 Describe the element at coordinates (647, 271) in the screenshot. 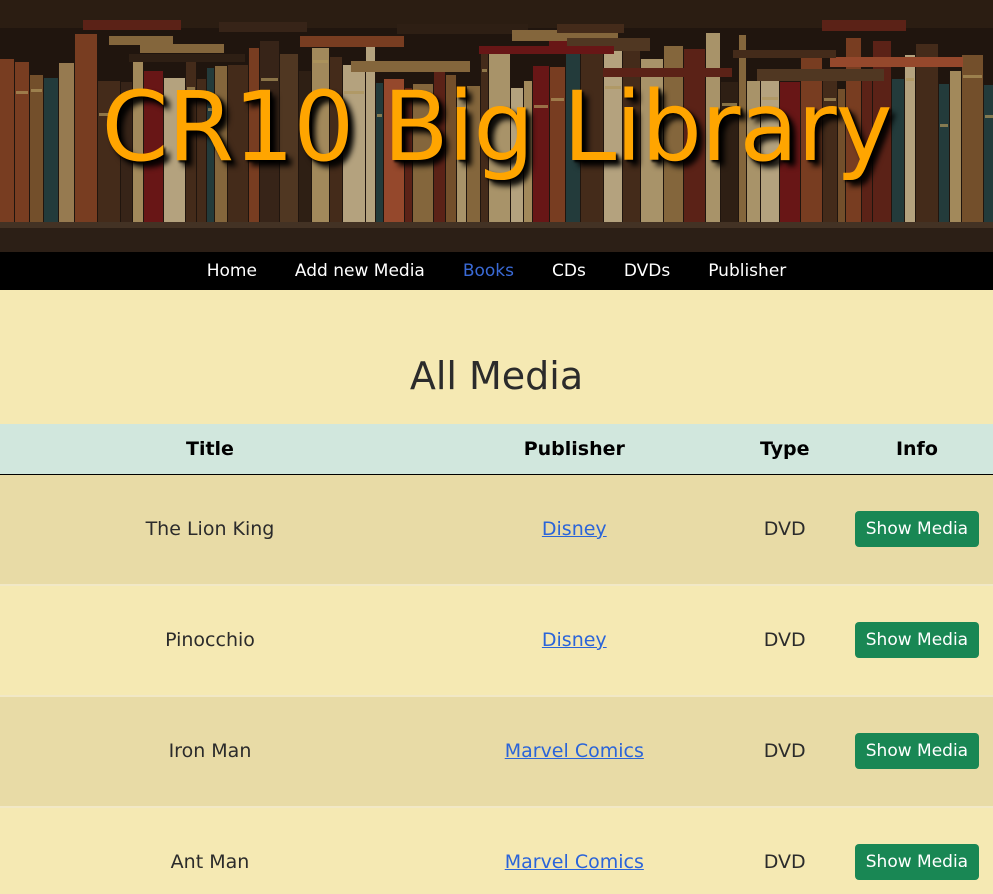

I see `nav-dvds: DVDs` at that location.